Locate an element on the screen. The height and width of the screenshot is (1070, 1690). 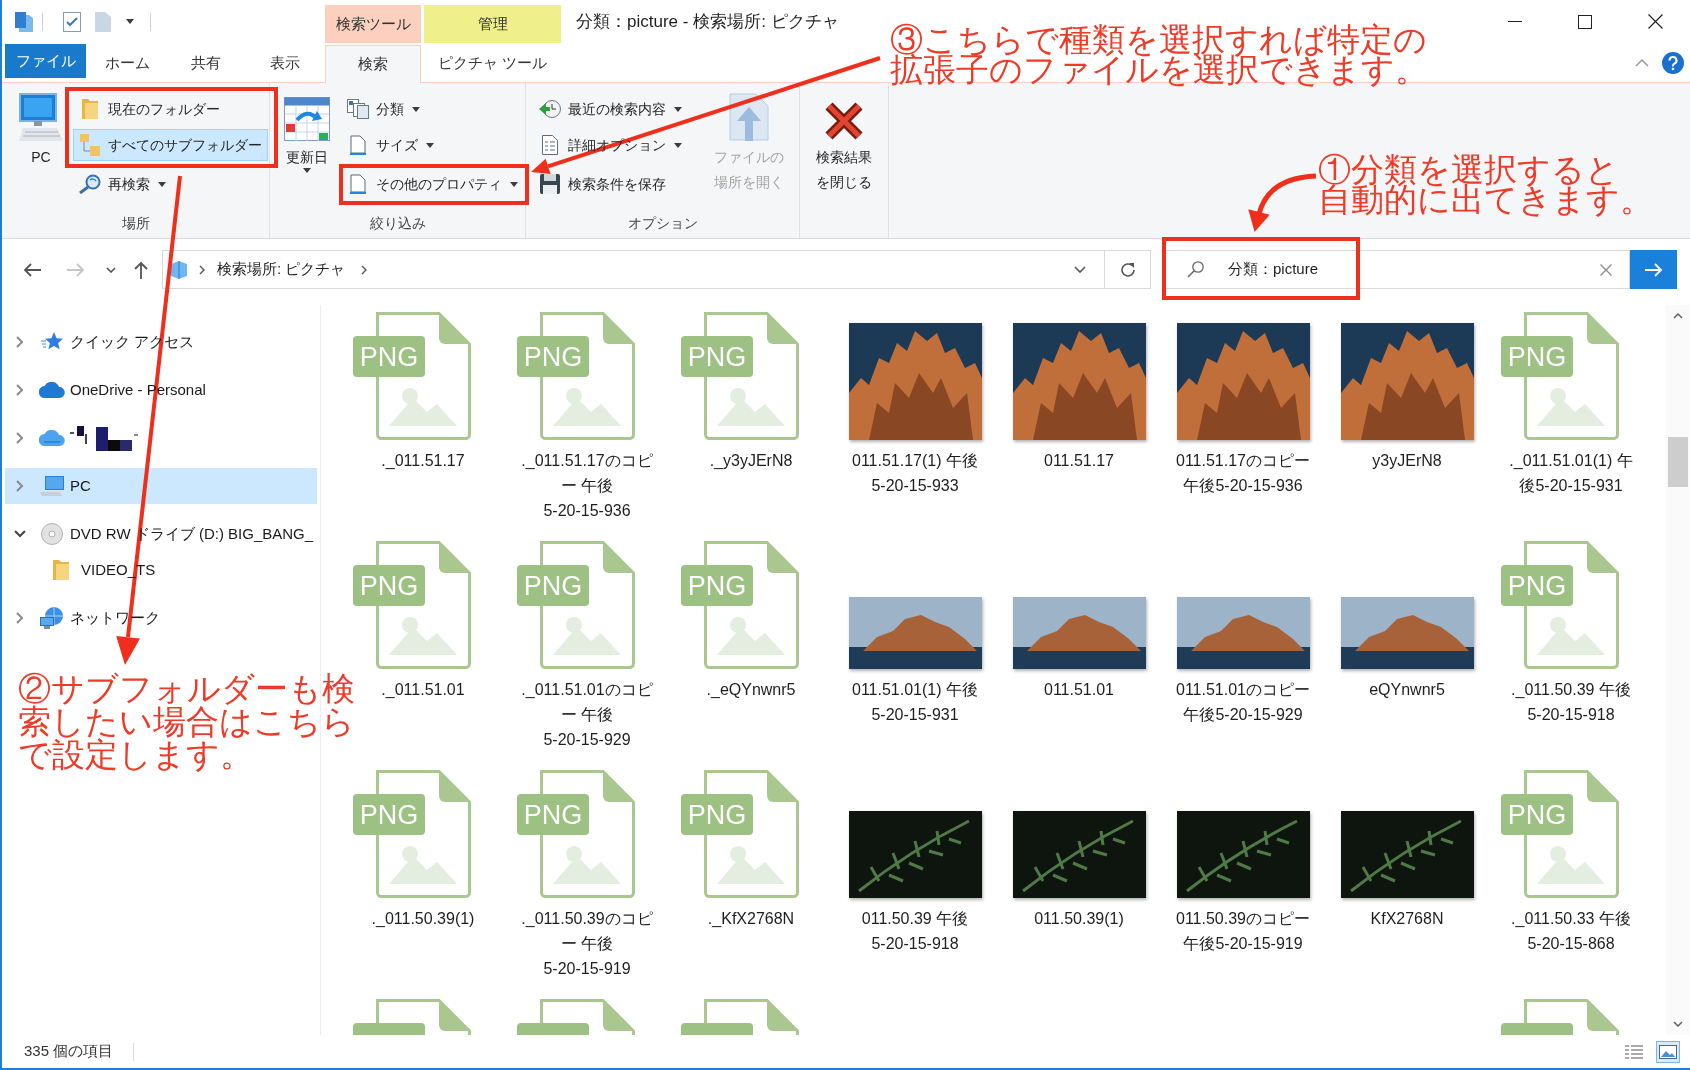
breadcrumb-item: 検索場所: ピクチャ is located at coordinates (281, 269).